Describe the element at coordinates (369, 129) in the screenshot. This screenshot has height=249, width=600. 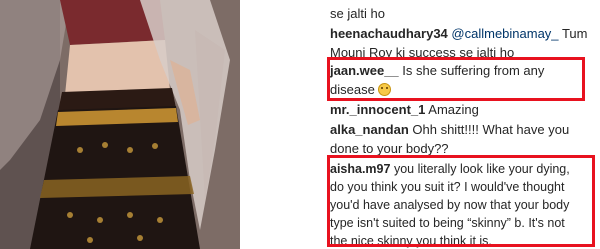
I see `comment-username: alka_nandan` at that location.